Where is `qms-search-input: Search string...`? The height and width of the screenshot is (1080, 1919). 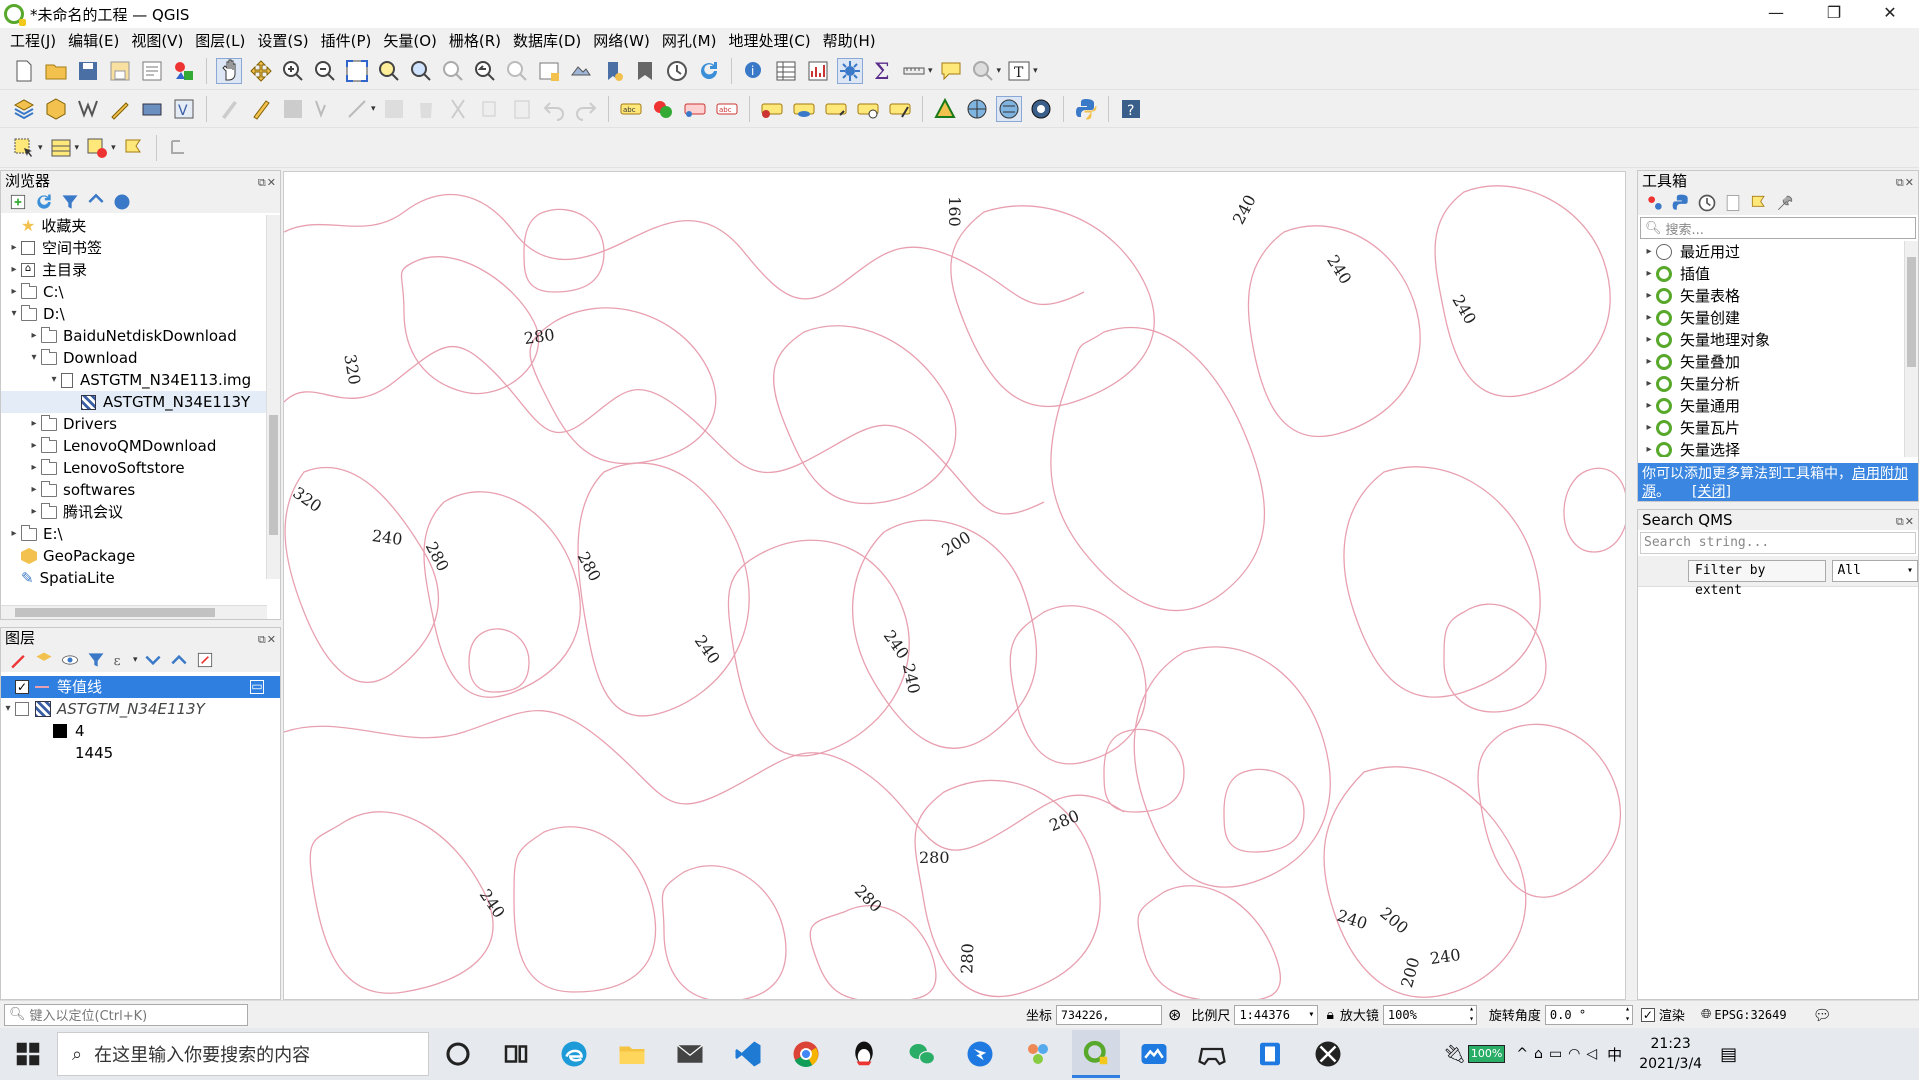
qms-search-input: Search string... is located at coordinates (1778, 543).